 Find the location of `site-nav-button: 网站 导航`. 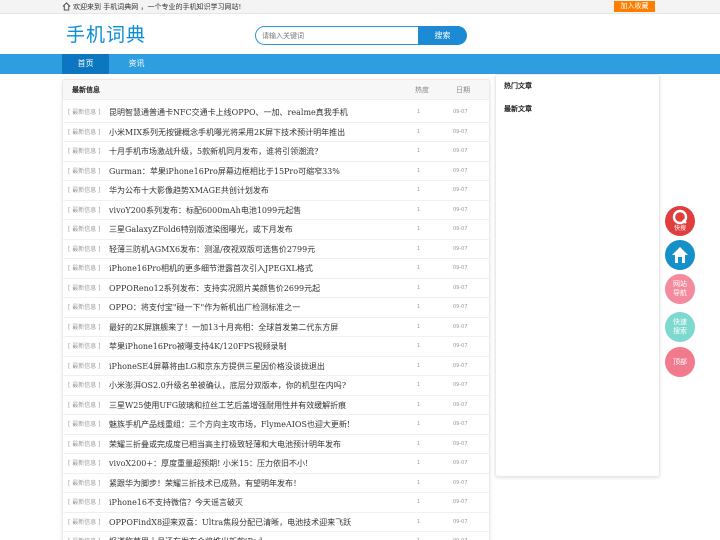

site-nav-button: 网站 导航 is located at coordinates (680, 289).